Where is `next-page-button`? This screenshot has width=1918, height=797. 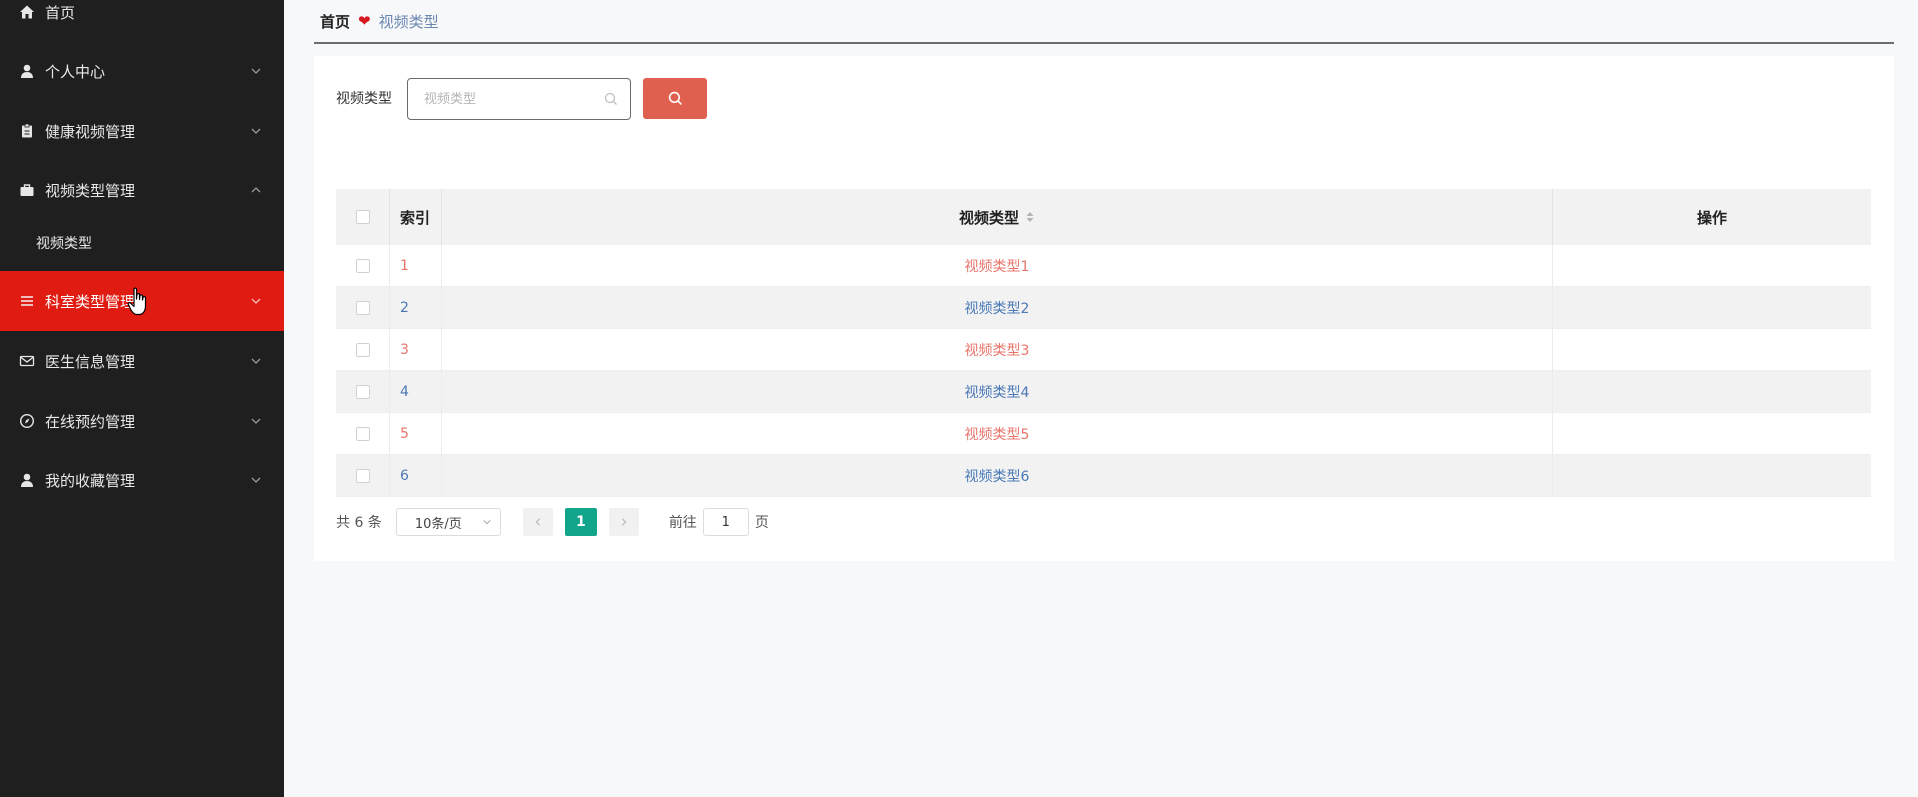 next-page-button is located at coordinates (623, 522).